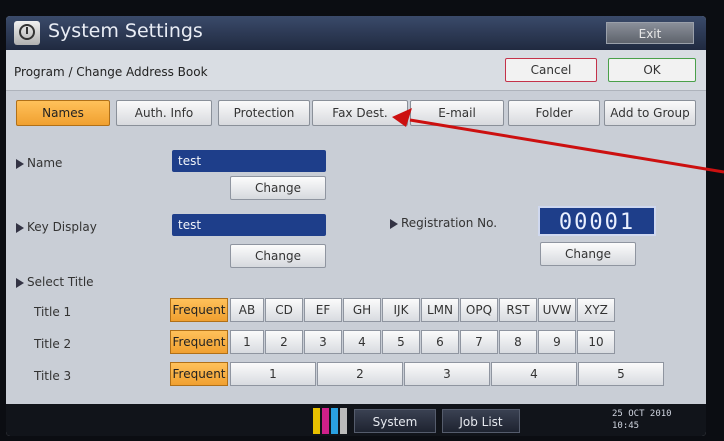 This screenshot has height=441, width=724. Describe the element at coordinates (642, 414) in the screenshot. I see `date-text: 25 OCT 2010` at that location.